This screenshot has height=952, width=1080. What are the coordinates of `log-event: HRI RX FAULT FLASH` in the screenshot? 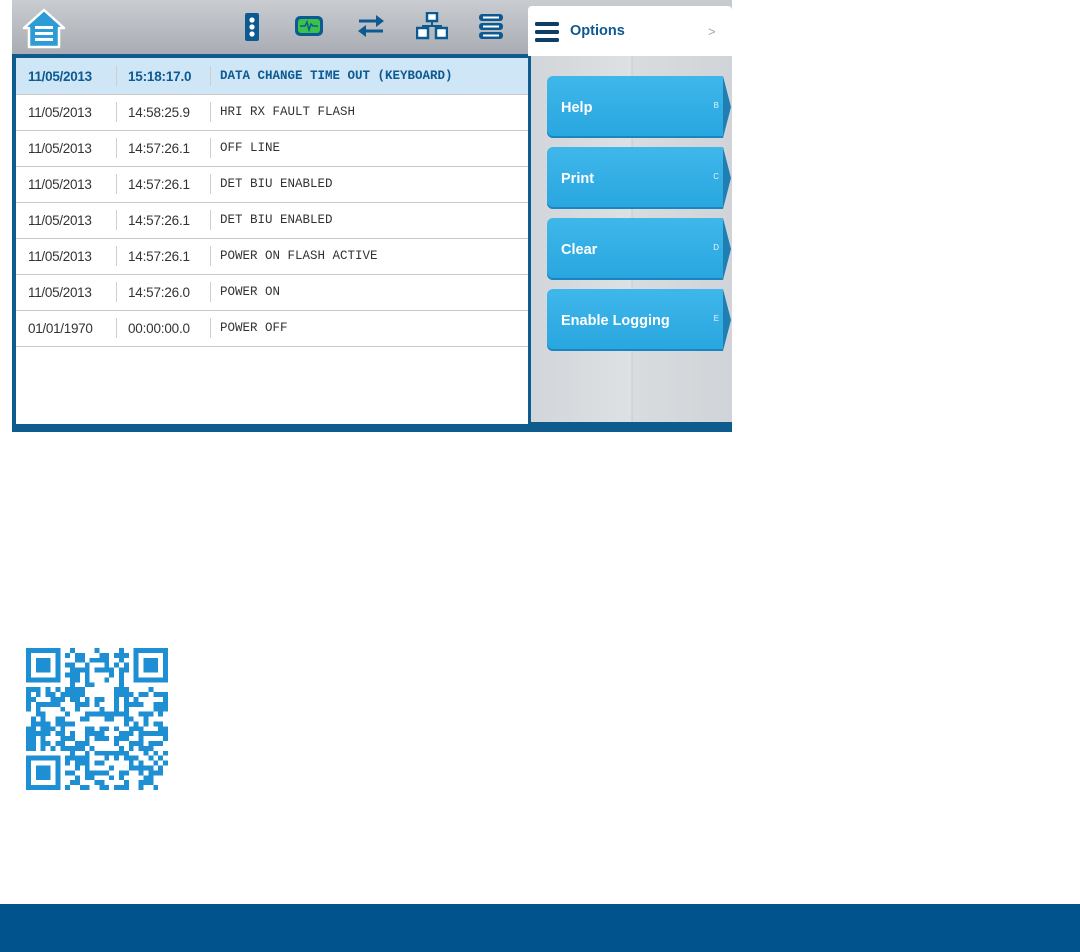 It's located at (288, 112).